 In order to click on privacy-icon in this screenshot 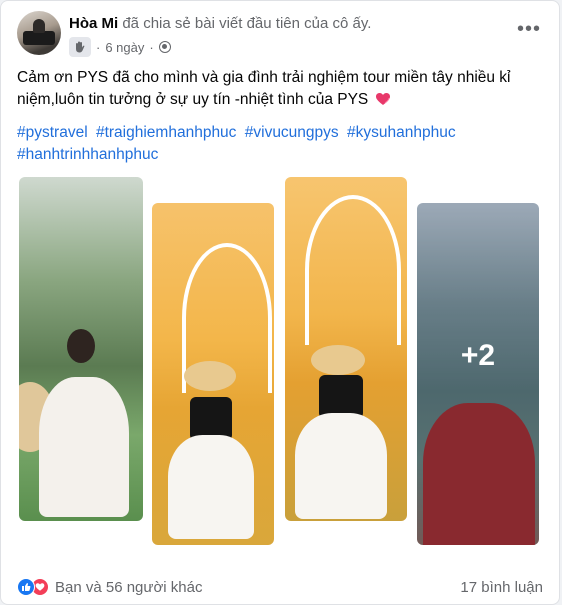, I will do `click(164, 47)`.